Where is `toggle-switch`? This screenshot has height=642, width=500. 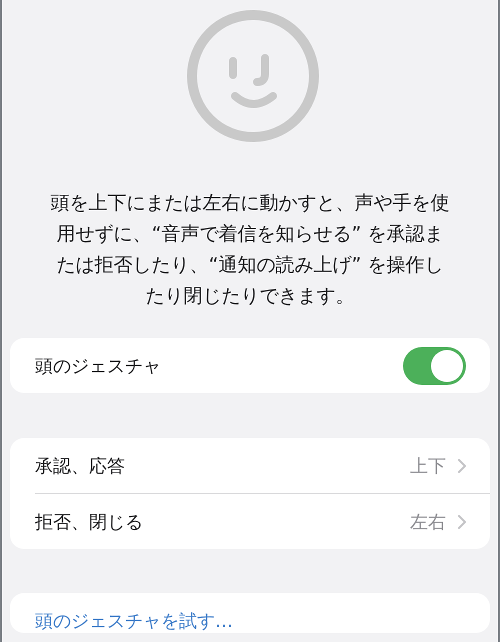
toggle-switch is located at coordinates (434, 365).